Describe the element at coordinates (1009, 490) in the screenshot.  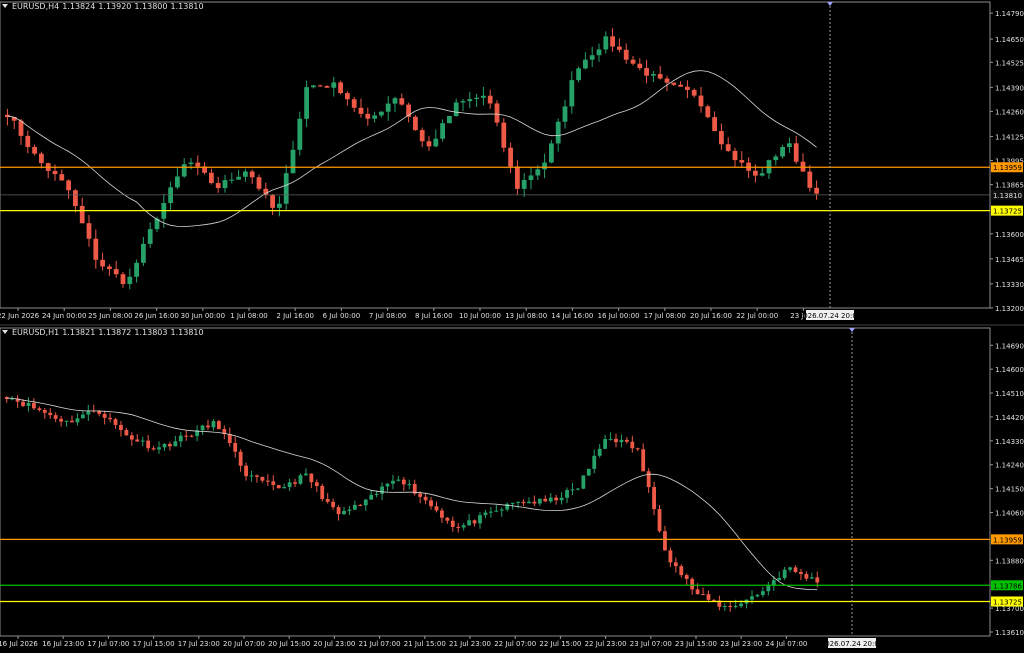
I see `h1-price-label: 1.14150` at that location.